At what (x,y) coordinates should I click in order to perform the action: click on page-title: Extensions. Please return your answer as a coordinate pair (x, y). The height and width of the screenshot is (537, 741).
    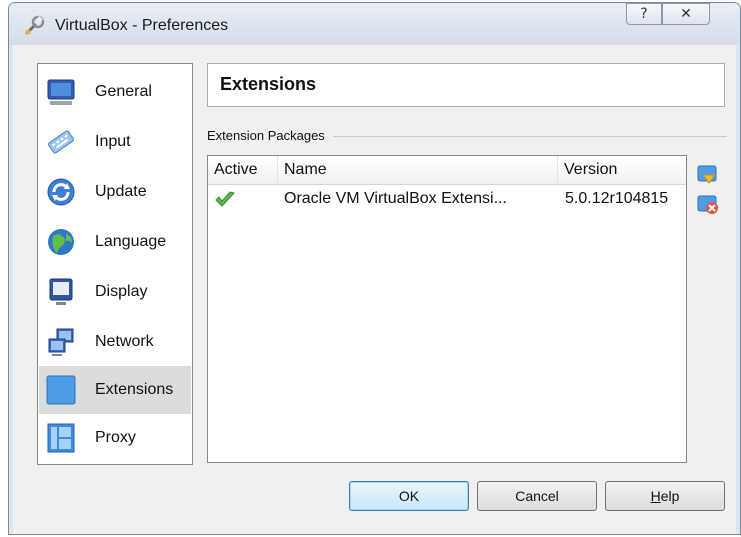
    Looking at the image, I should click on (268, 84).